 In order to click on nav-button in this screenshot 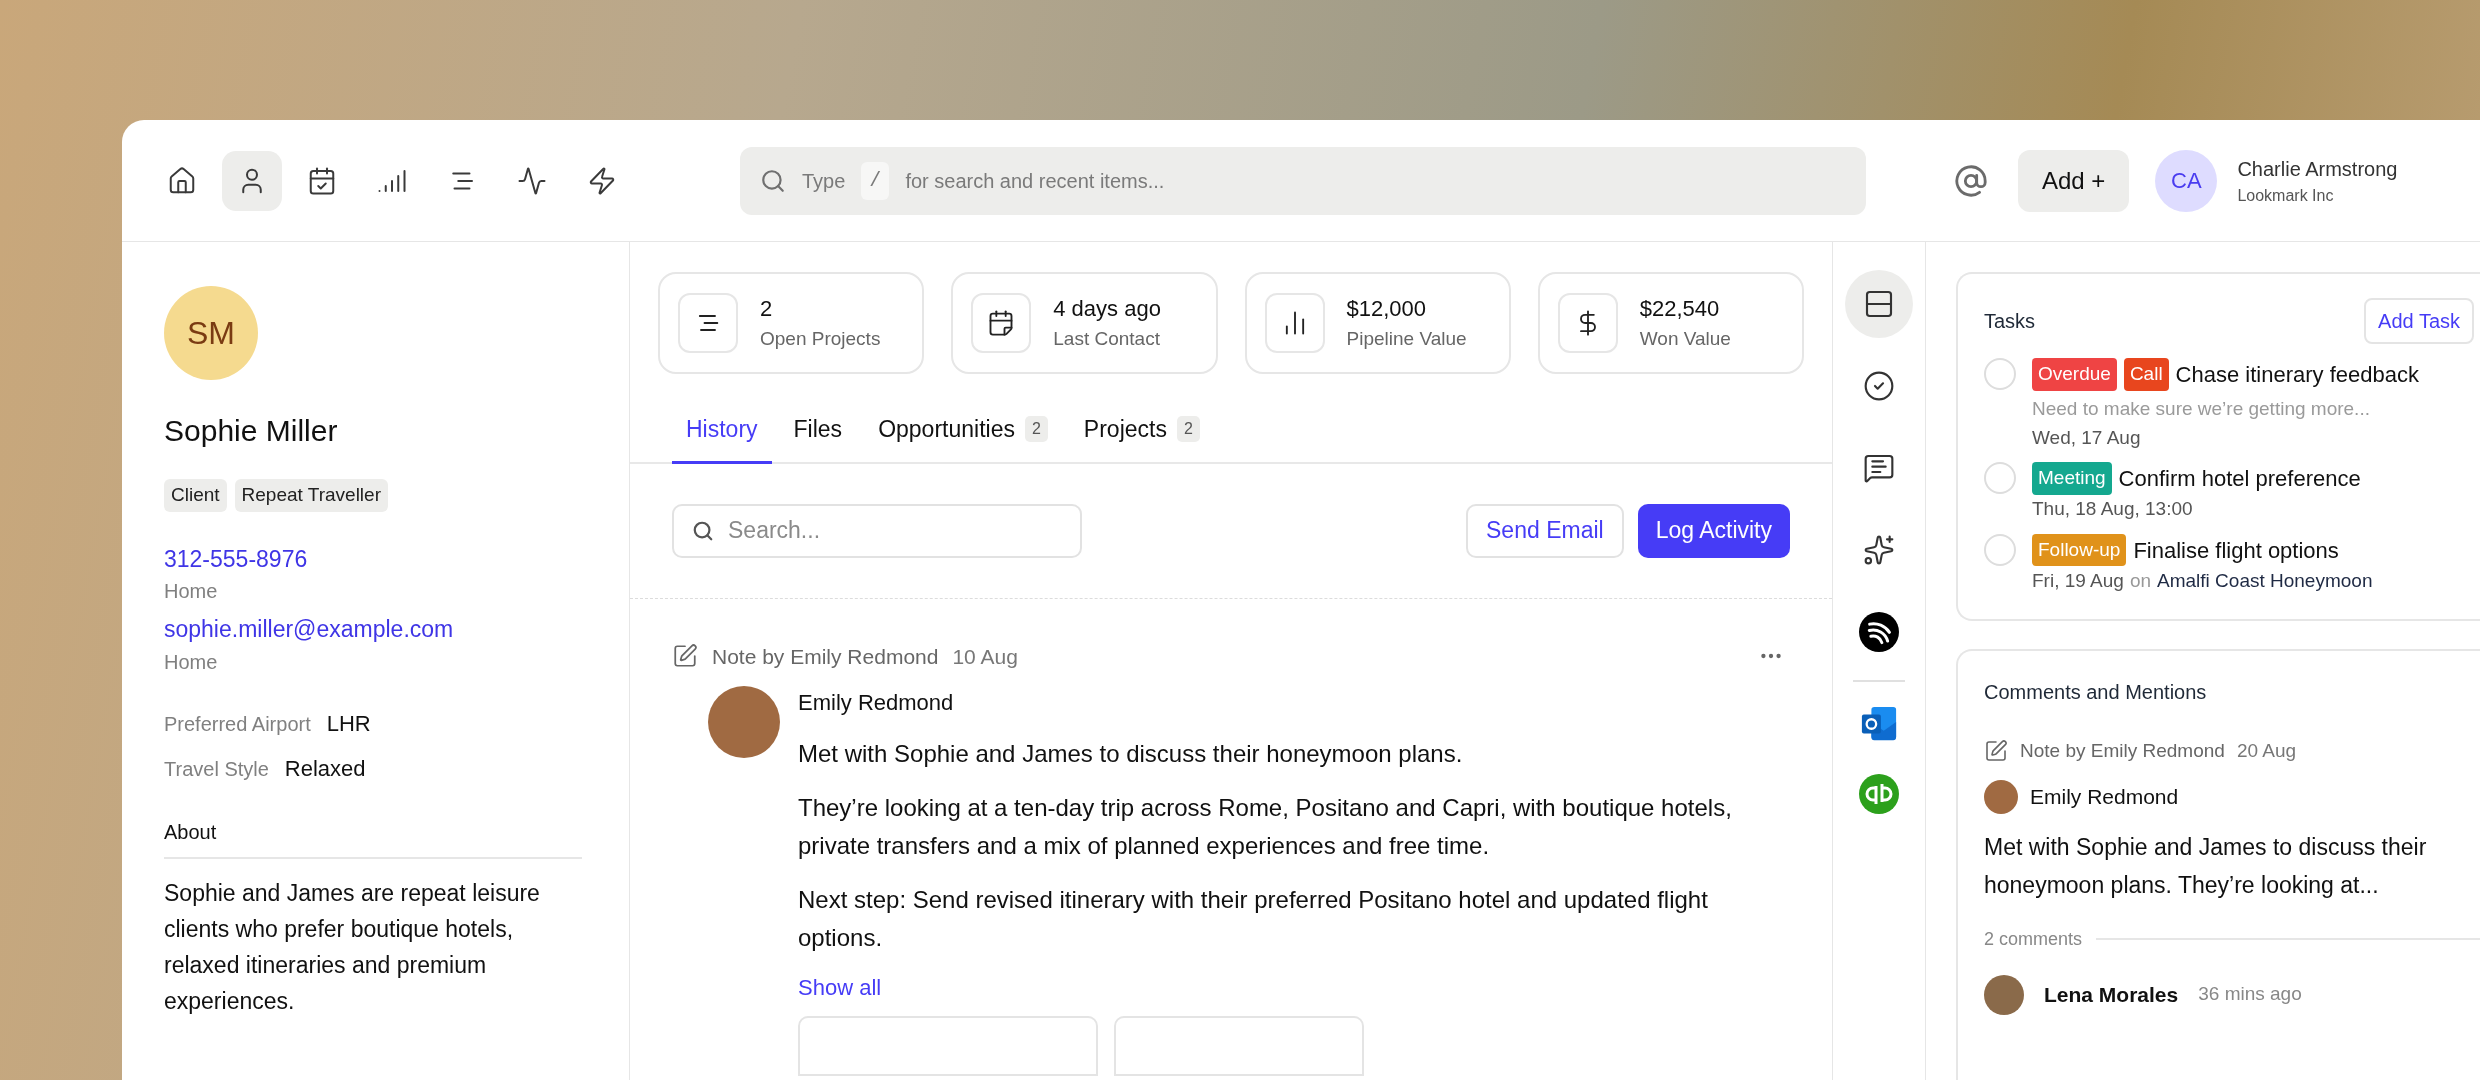, I will do `click(252, 180)`.